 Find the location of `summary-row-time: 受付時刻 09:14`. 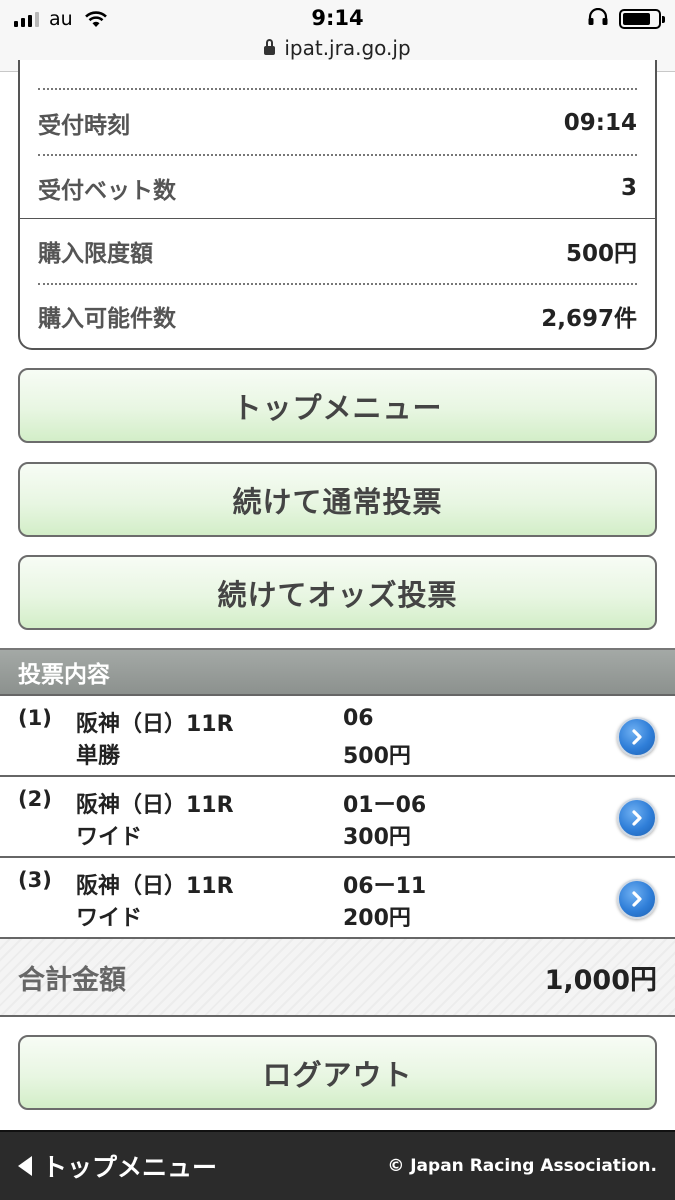

summary-row-time: 受付時刻 09:14 is located at coordinates (337, 123).